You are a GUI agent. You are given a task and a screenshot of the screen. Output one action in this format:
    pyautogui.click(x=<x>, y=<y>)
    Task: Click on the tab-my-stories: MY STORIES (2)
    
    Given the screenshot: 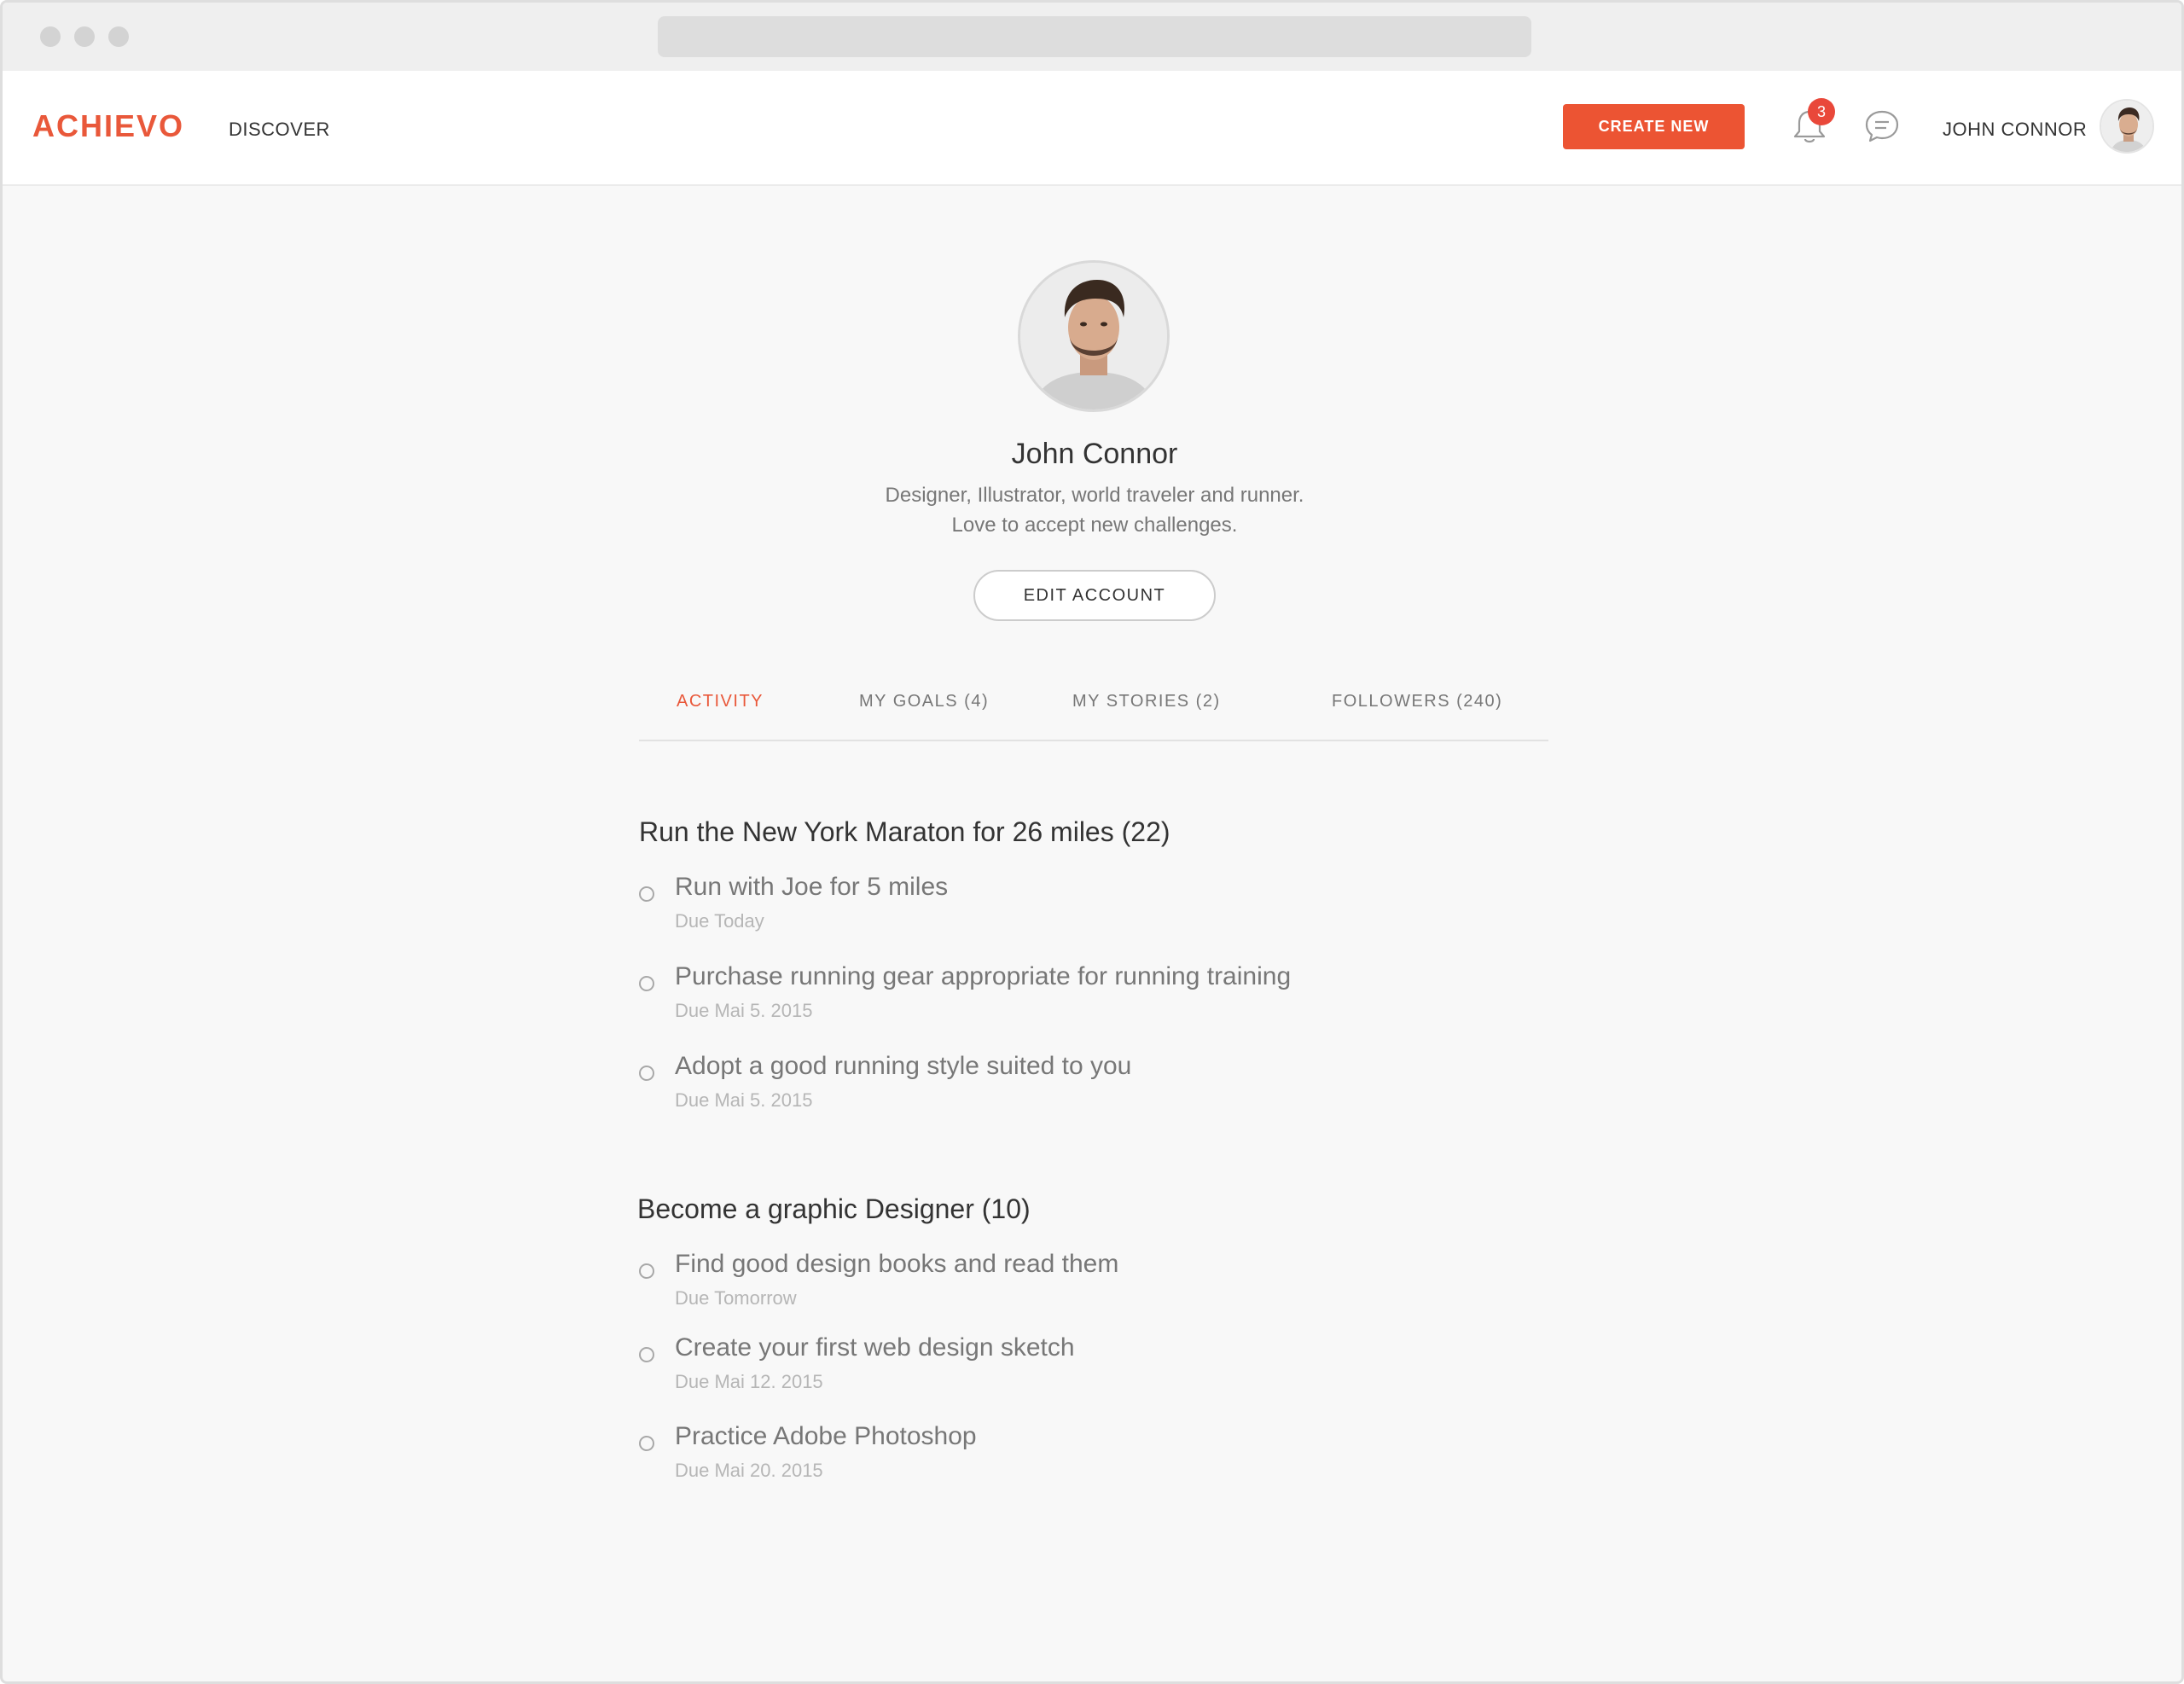 What is the action you would take?
    pyautogui.click(x=1147, y=701)
    